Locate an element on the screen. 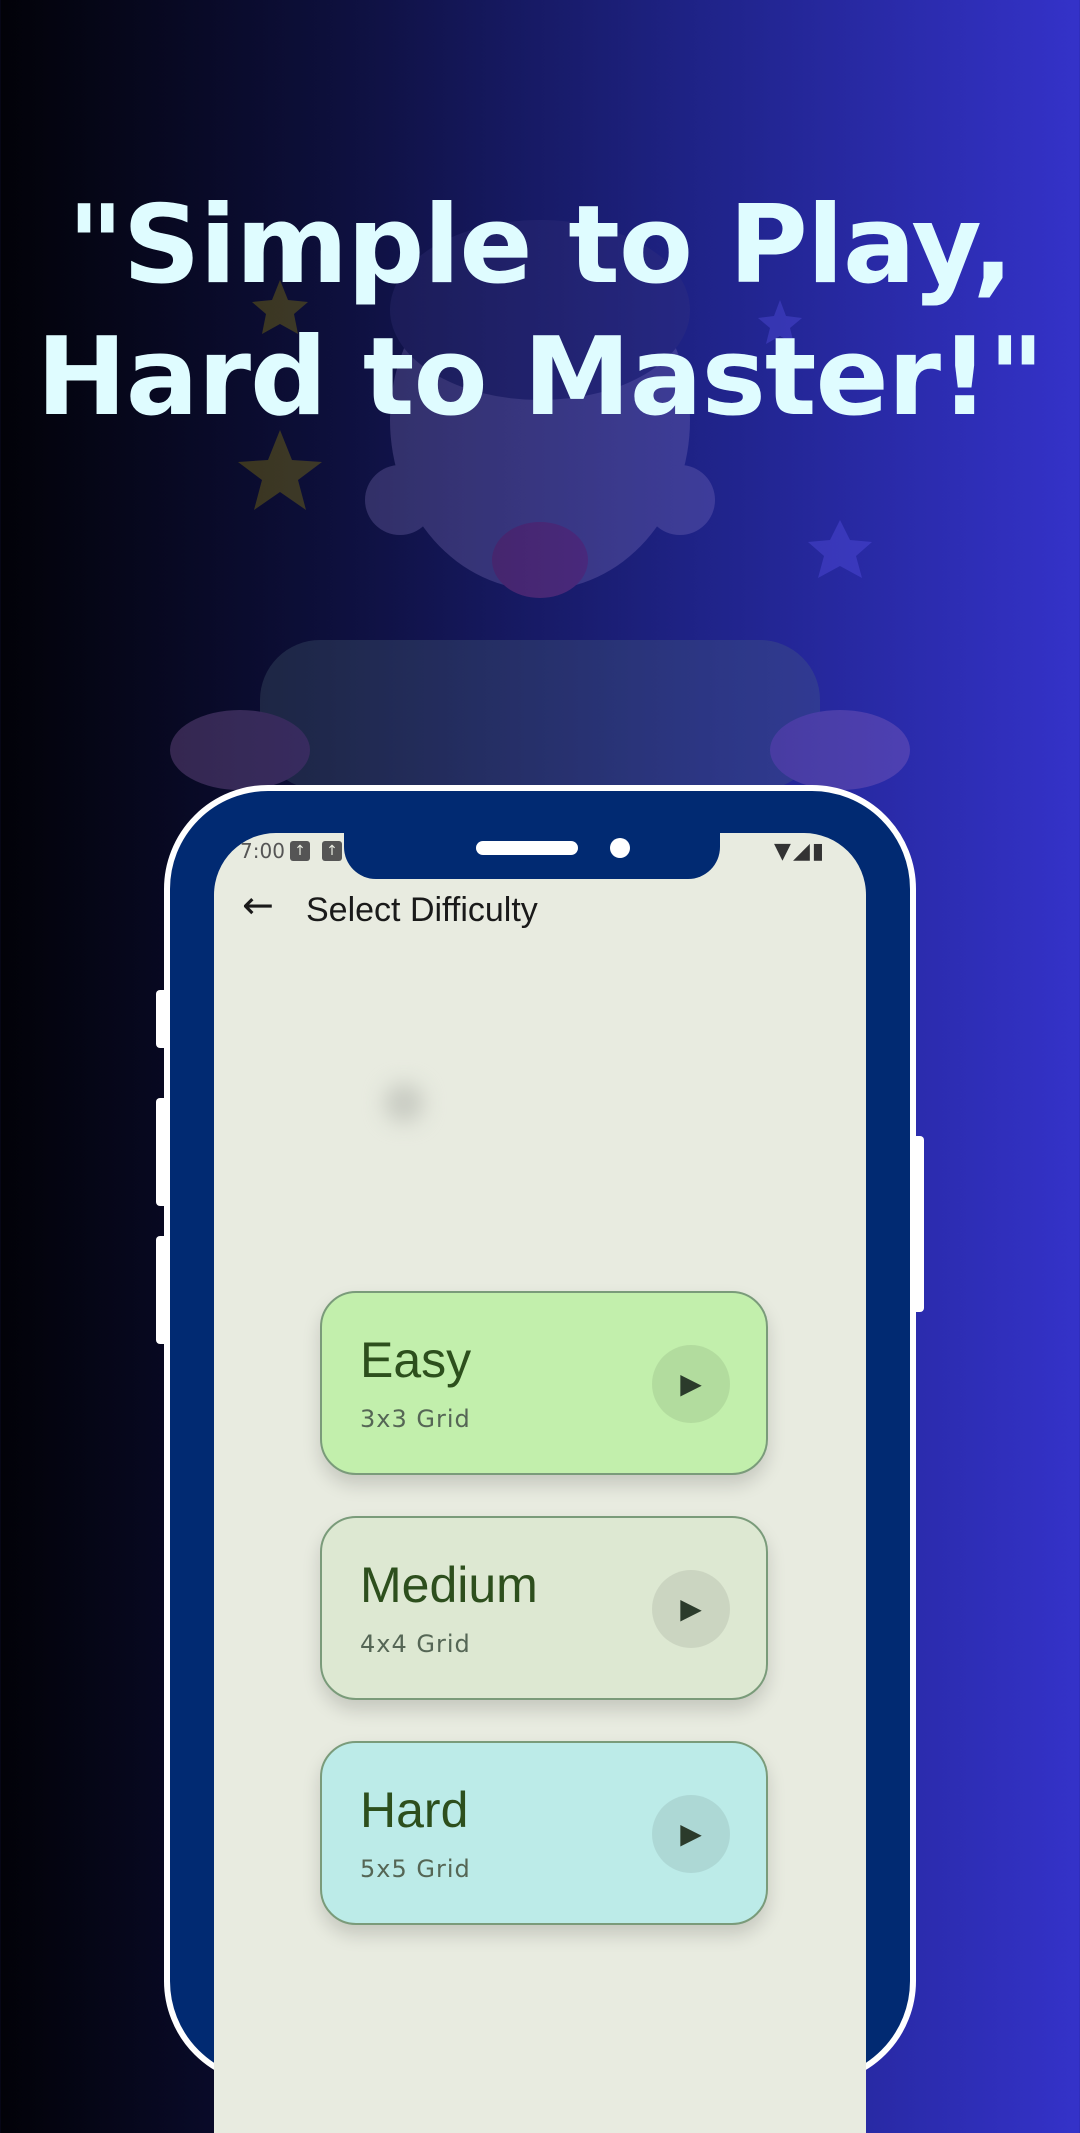  arrow-left-icon: ← is located at coordinates (258, 905).